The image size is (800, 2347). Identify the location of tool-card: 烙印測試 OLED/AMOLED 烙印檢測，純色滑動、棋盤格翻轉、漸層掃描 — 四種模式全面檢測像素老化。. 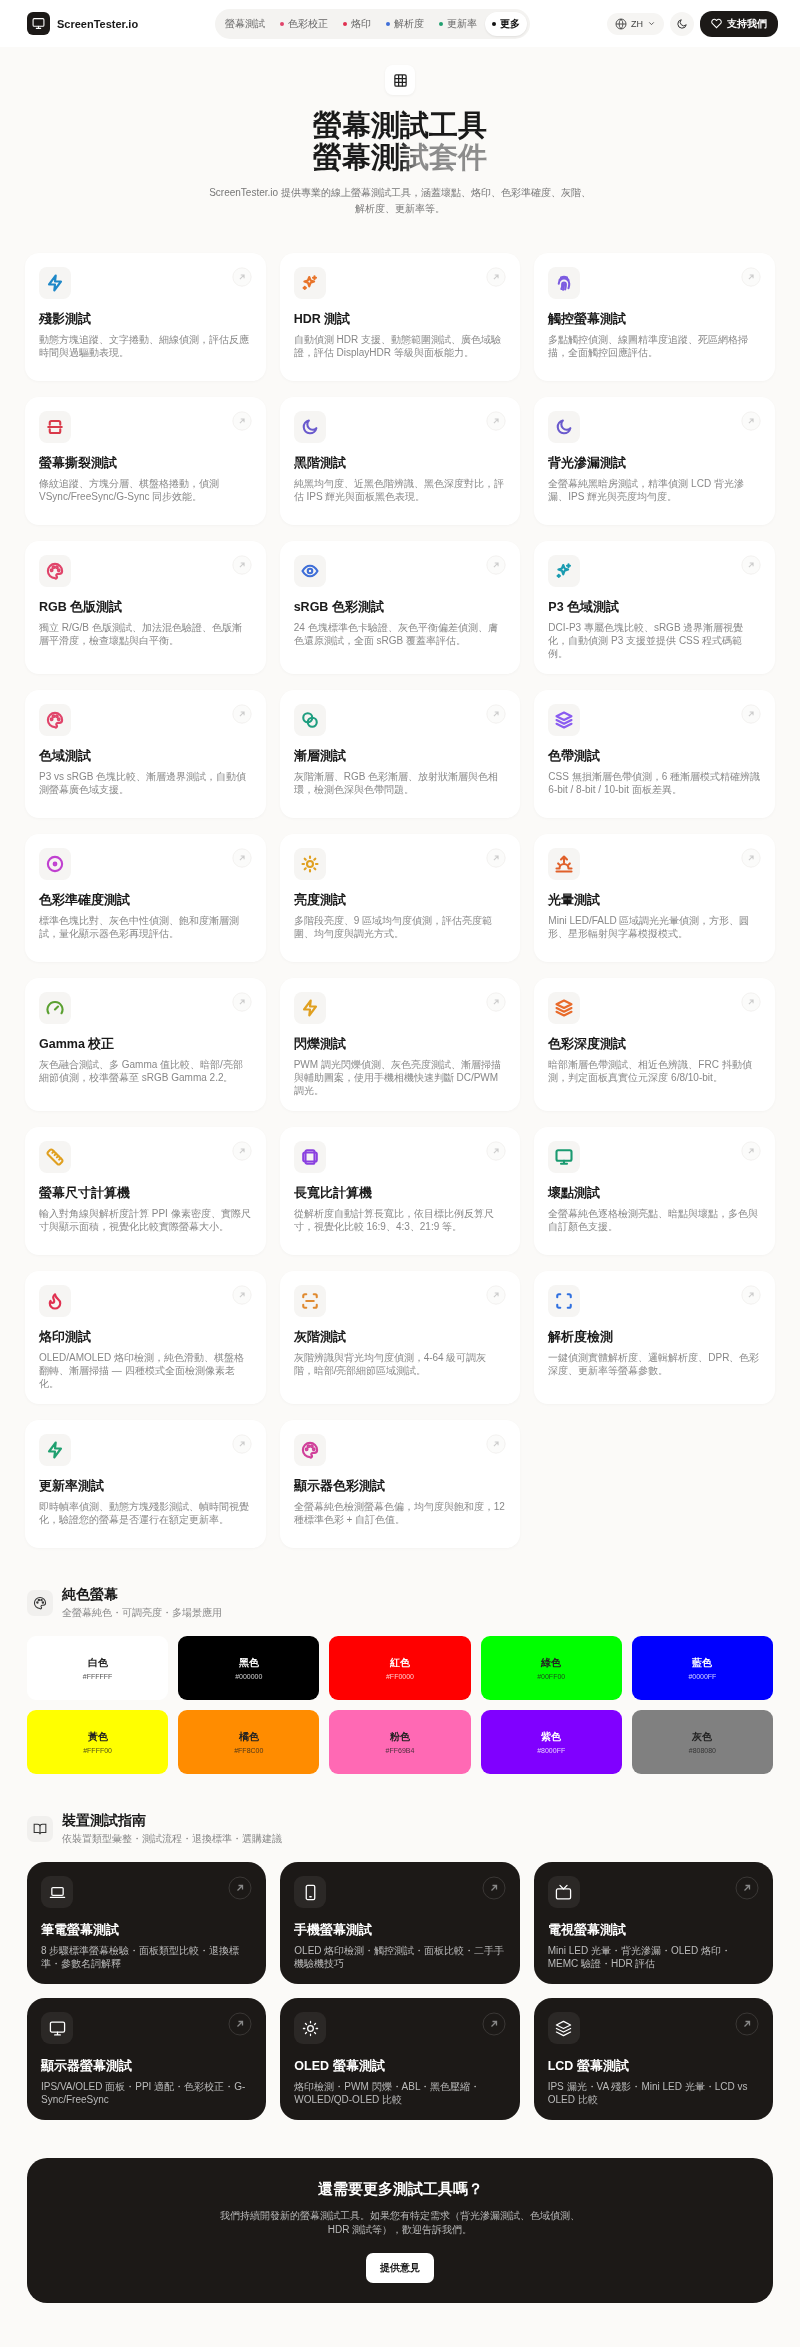
(145, 1337).